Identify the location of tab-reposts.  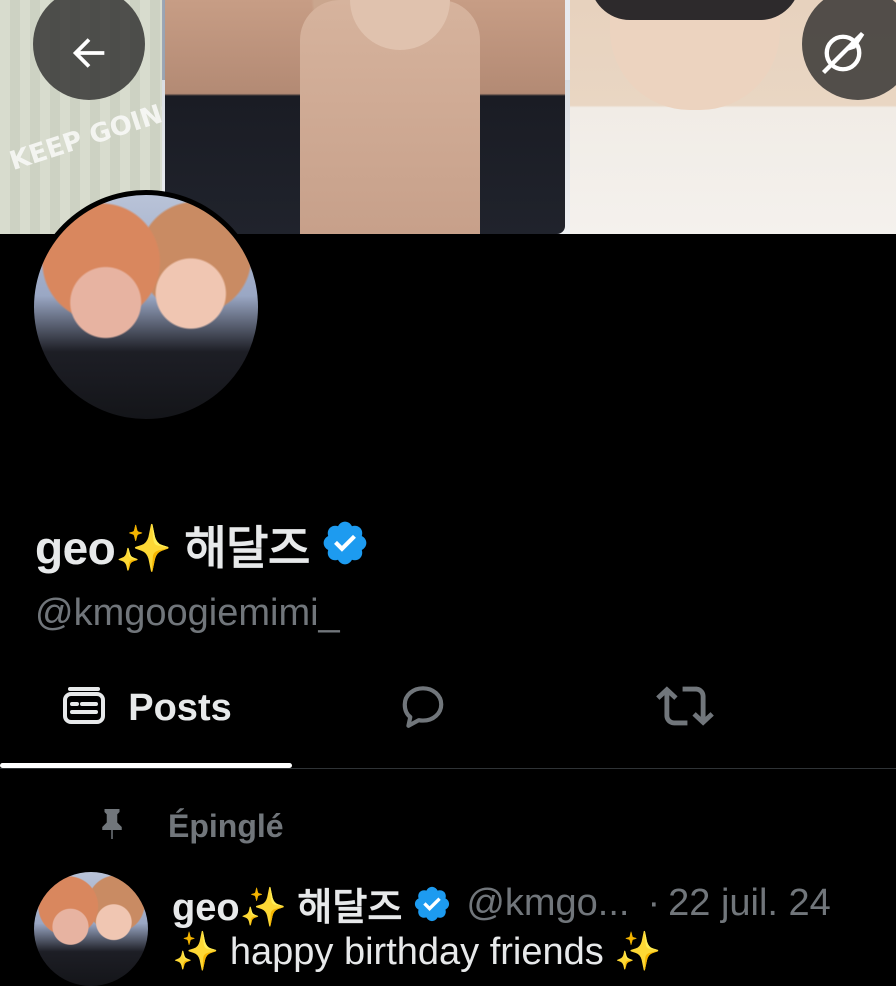
(685, 708).